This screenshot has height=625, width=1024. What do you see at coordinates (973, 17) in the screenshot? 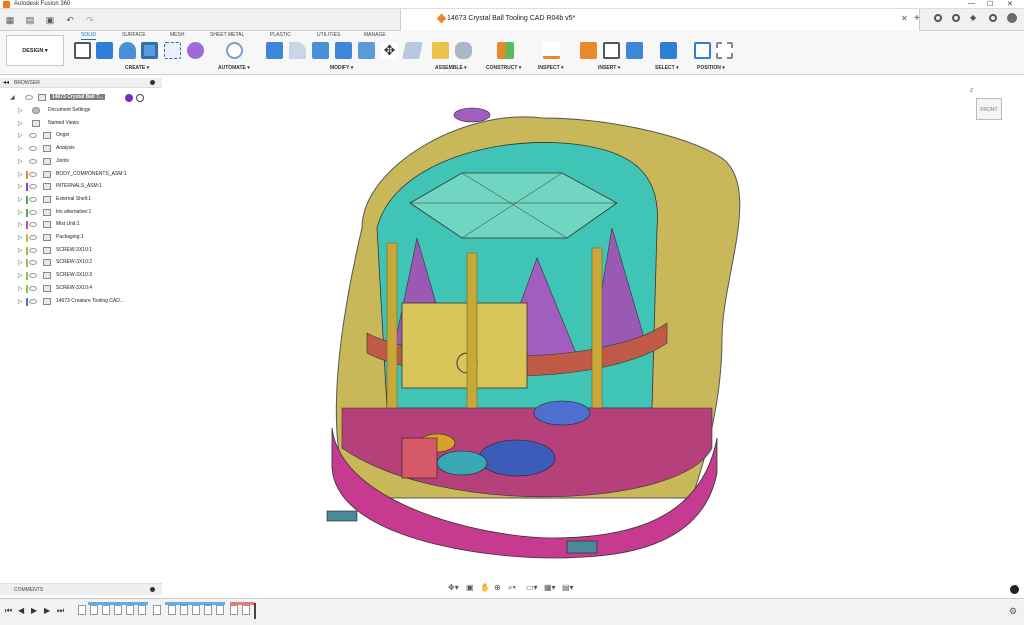
I see `notifications-icon: ◆` at bounding box center [973, 17].